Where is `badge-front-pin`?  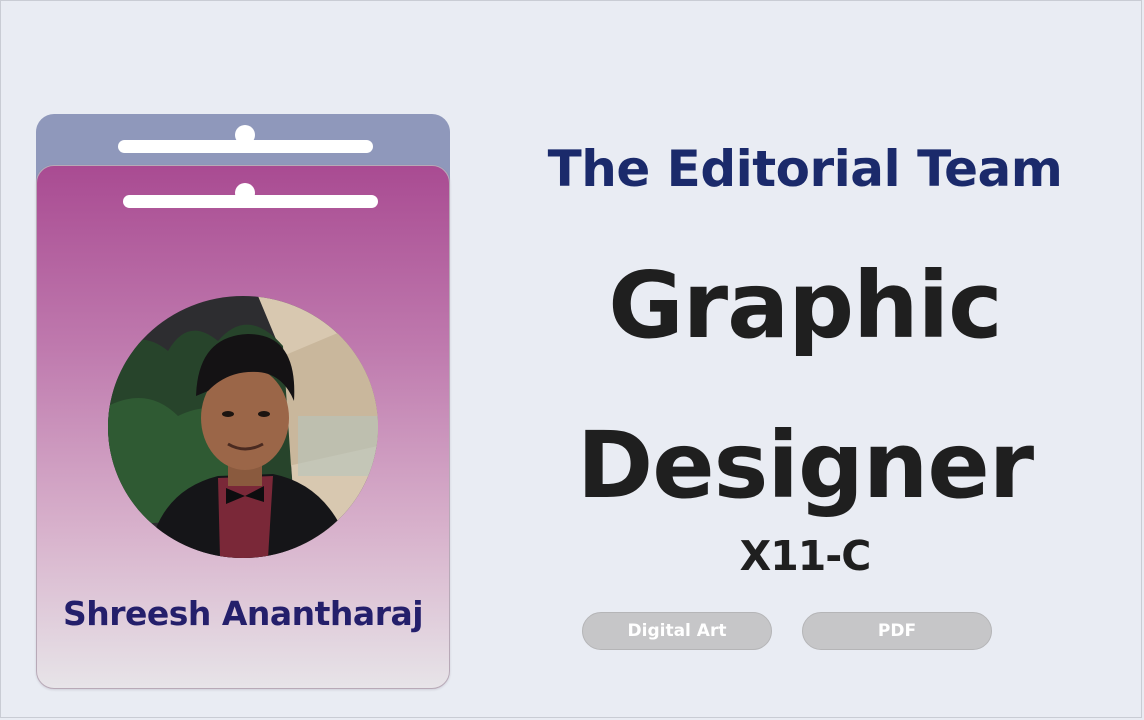
badge-front-pin is located at coordinates (245, 193).